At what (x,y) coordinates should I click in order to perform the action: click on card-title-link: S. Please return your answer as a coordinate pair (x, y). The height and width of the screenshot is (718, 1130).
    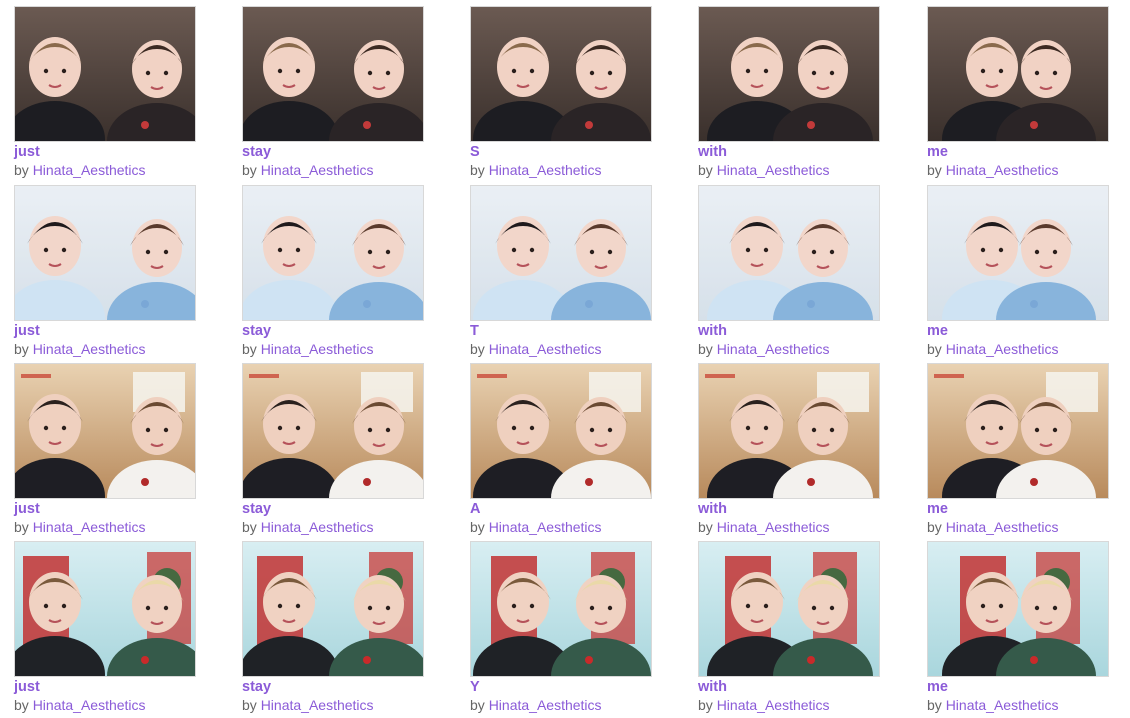
    Looking at the image, I should click on (561, 152).